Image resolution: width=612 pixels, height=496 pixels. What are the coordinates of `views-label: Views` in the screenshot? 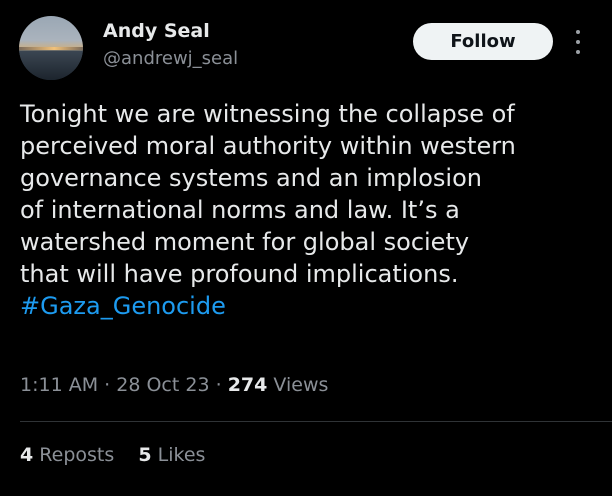 It's located at (301, 385).